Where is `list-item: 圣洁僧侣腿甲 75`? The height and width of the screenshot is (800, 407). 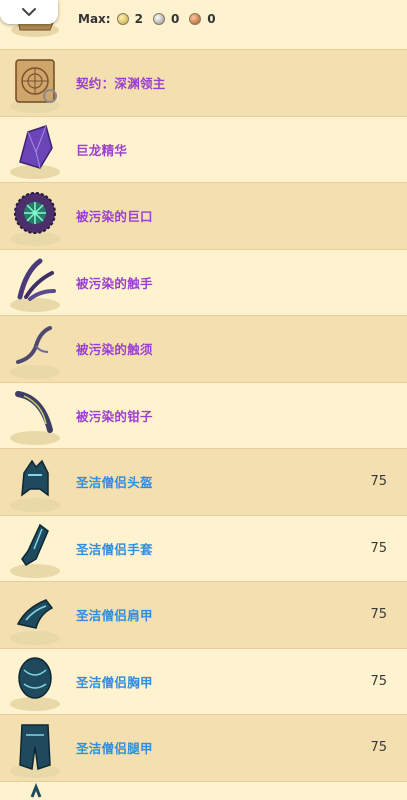 list-item: 圣洁僧侣腿甲 75 is located at coordinates (203, 748).